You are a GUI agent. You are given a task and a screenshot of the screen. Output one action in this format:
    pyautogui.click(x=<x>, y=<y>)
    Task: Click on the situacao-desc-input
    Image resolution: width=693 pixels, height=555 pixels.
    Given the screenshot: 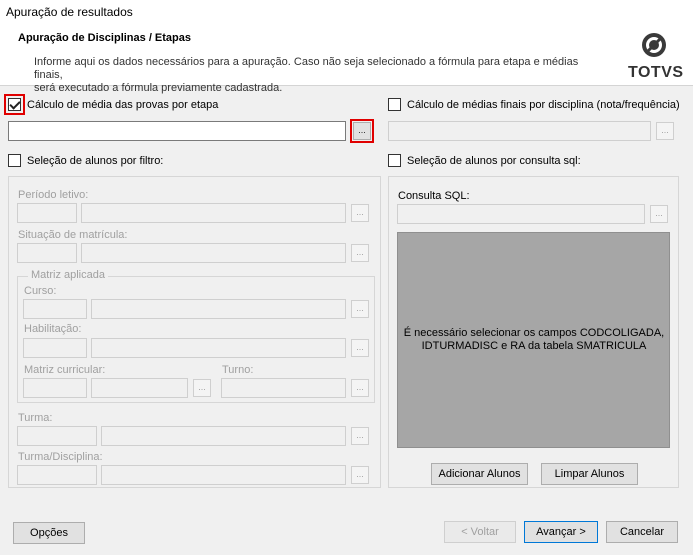 What is the action you would take?
    pyautogui.click(x=213, y=253)
    